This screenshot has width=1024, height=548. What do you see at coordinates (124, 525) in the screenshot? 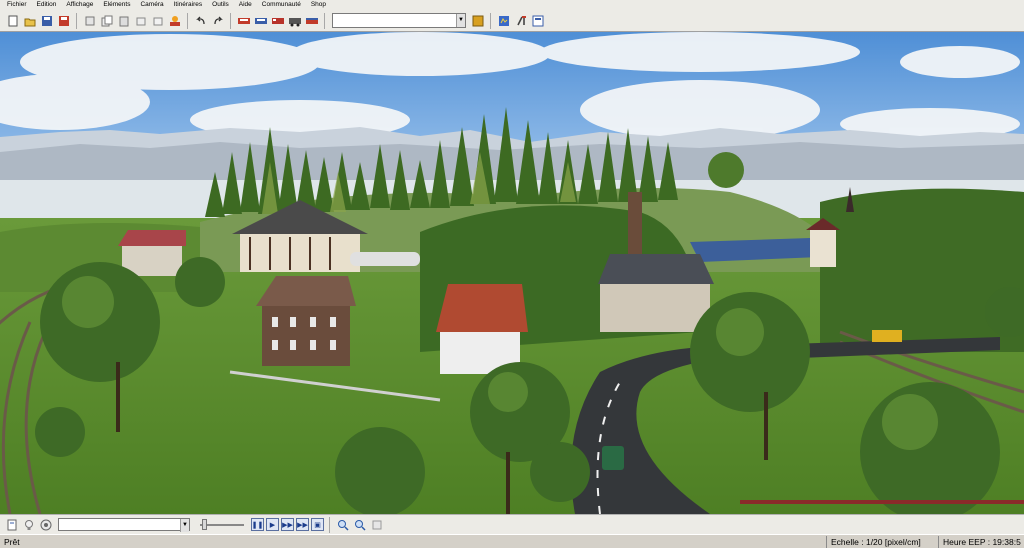
I see `camera-select: ▼` at bounding box center [124, 525].